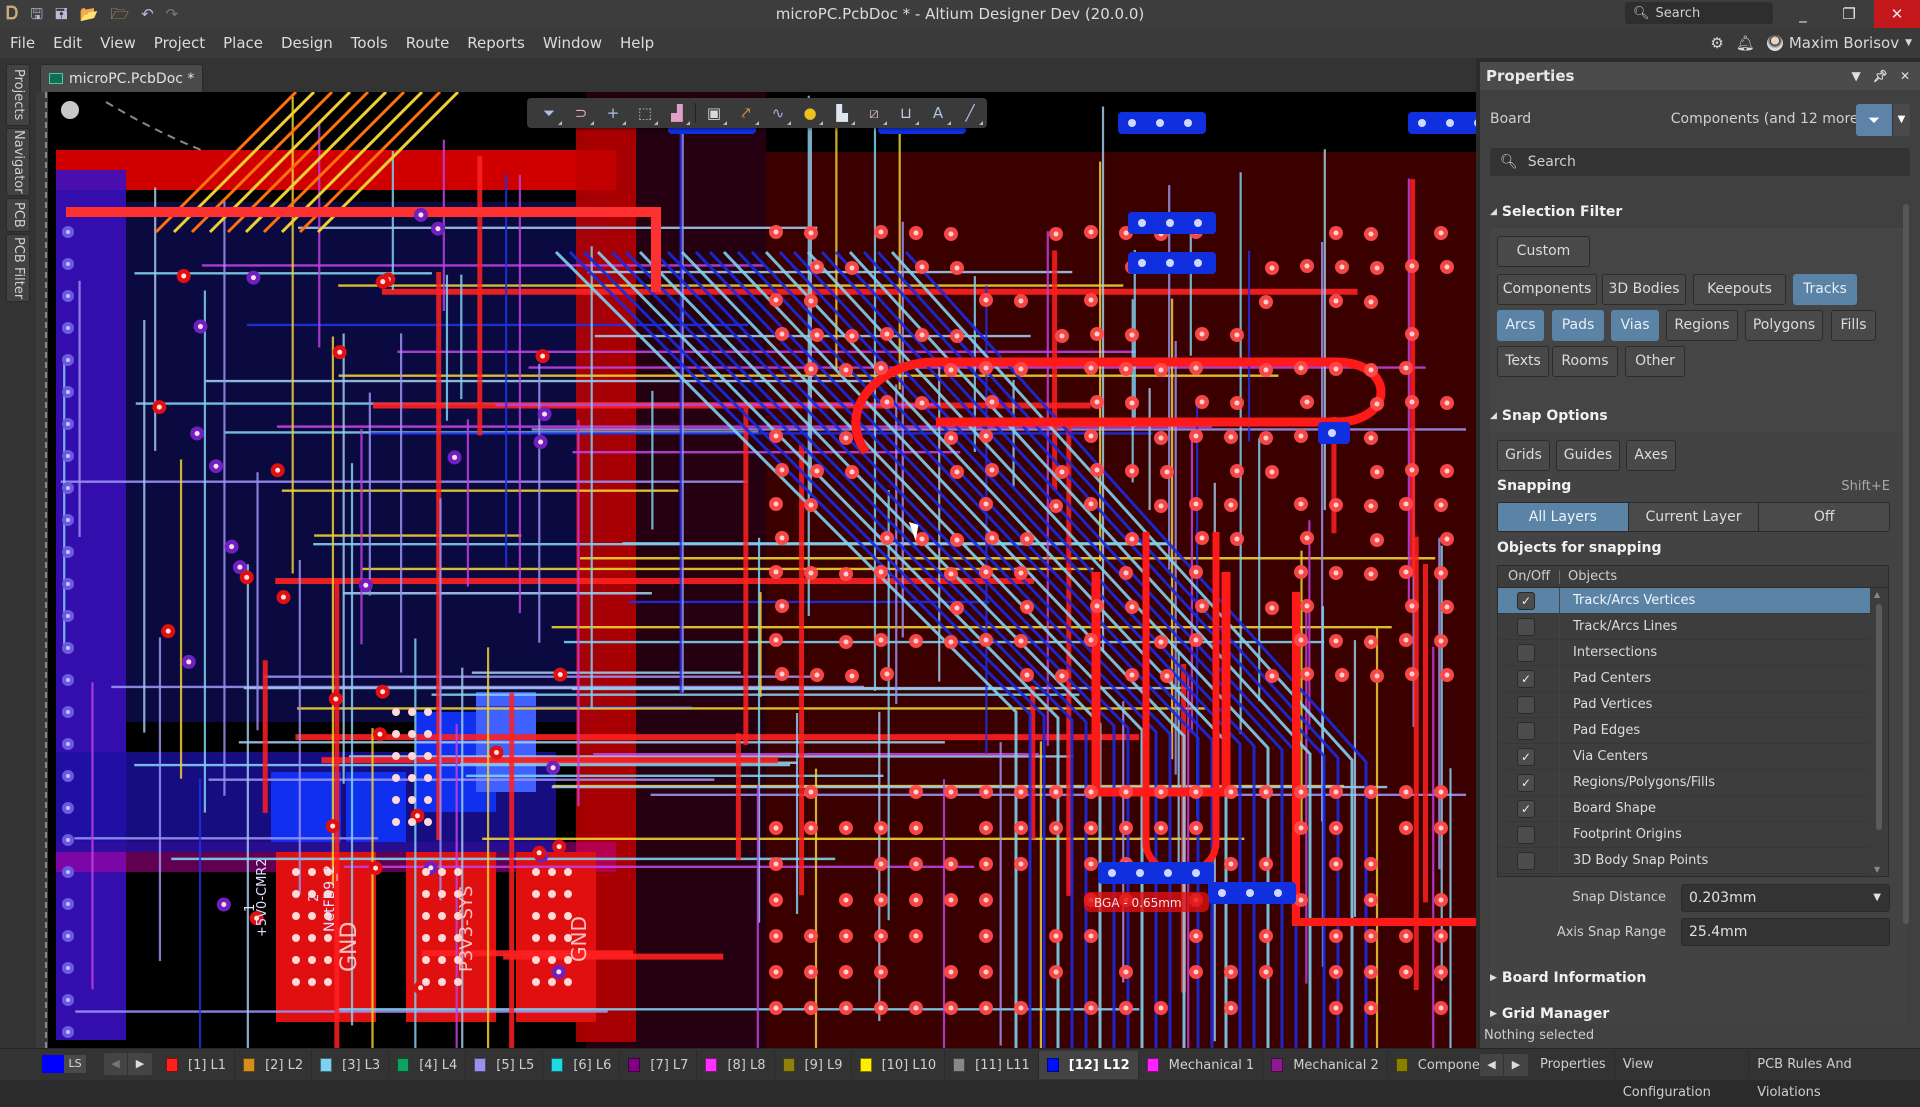 This screenshot has height=1107, width=1920. What do you see at coordinates (1905, 76) in the screenshot?
I see `panel-close-icon: ✕` at bounding box center [1905, 76].